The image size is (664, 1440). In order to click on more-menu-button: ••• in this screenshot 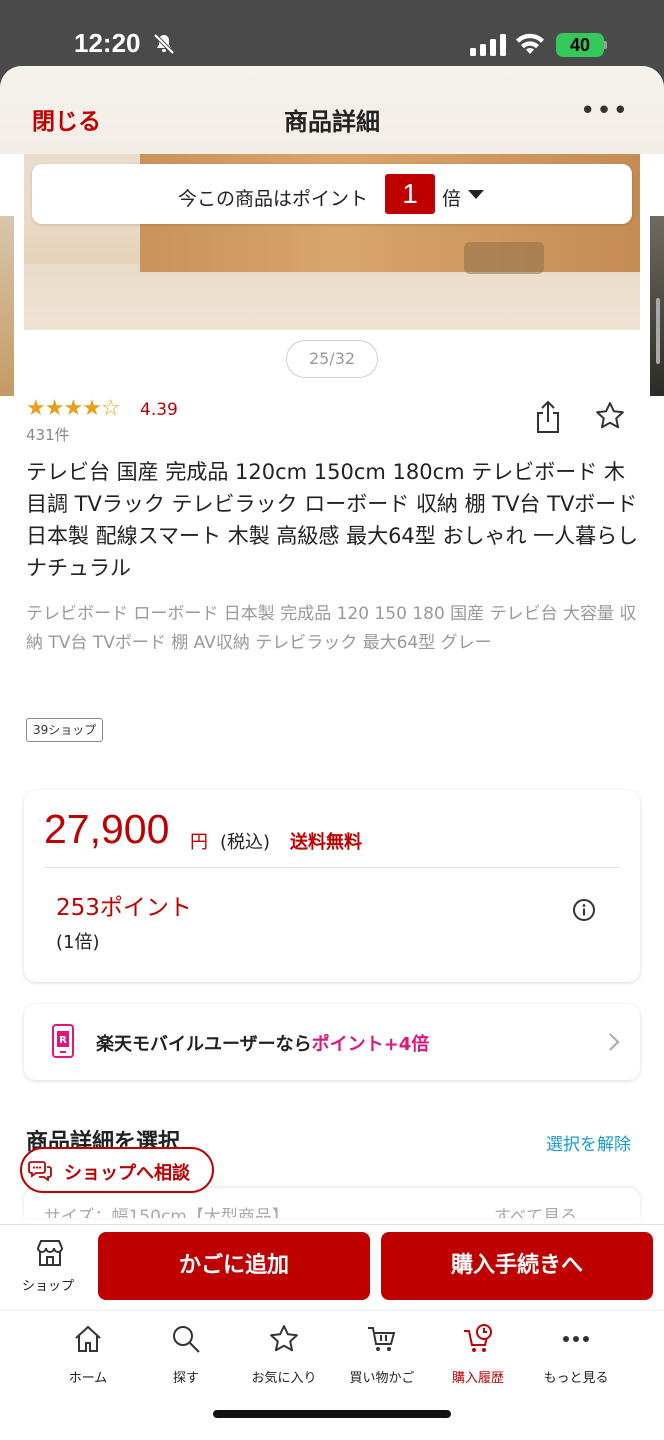, I will do `click(604, 111)`.